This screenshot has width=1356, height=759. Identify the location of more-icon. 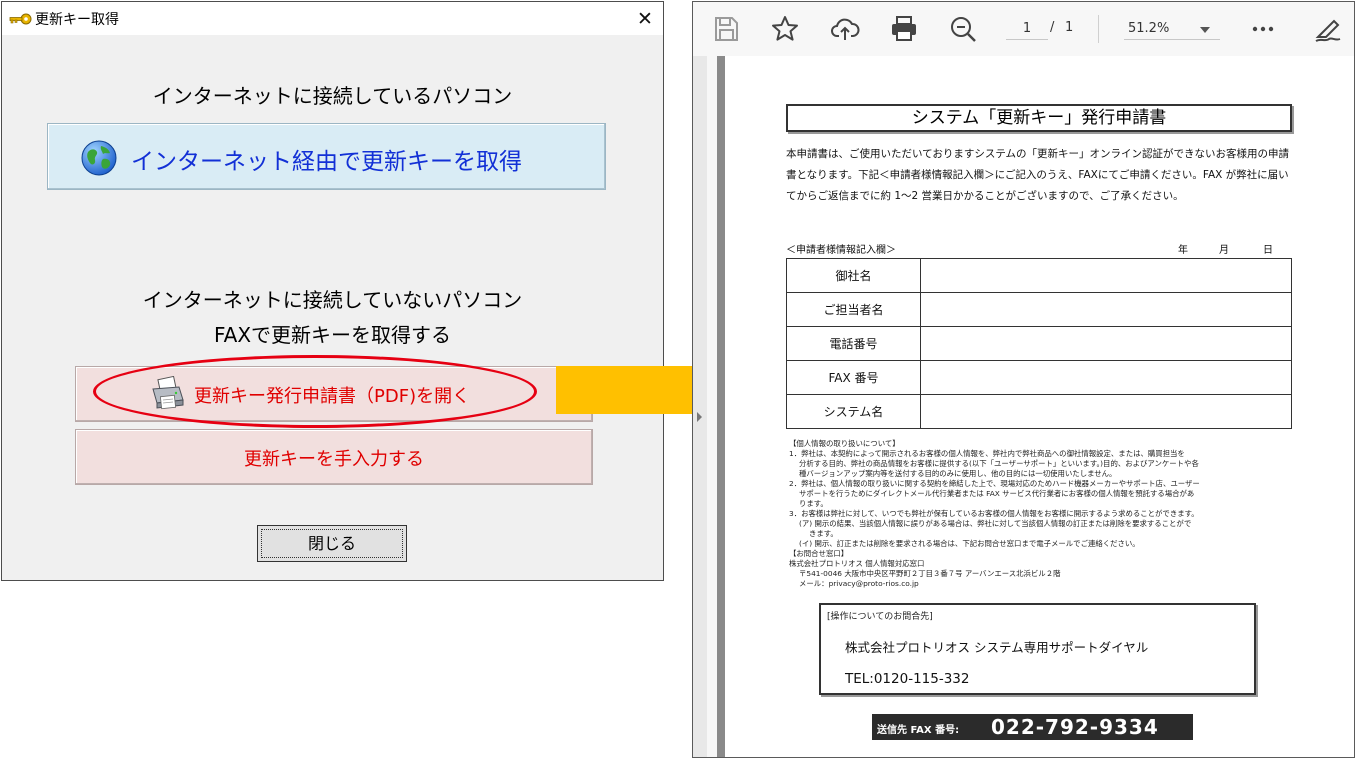
(1263, 29).